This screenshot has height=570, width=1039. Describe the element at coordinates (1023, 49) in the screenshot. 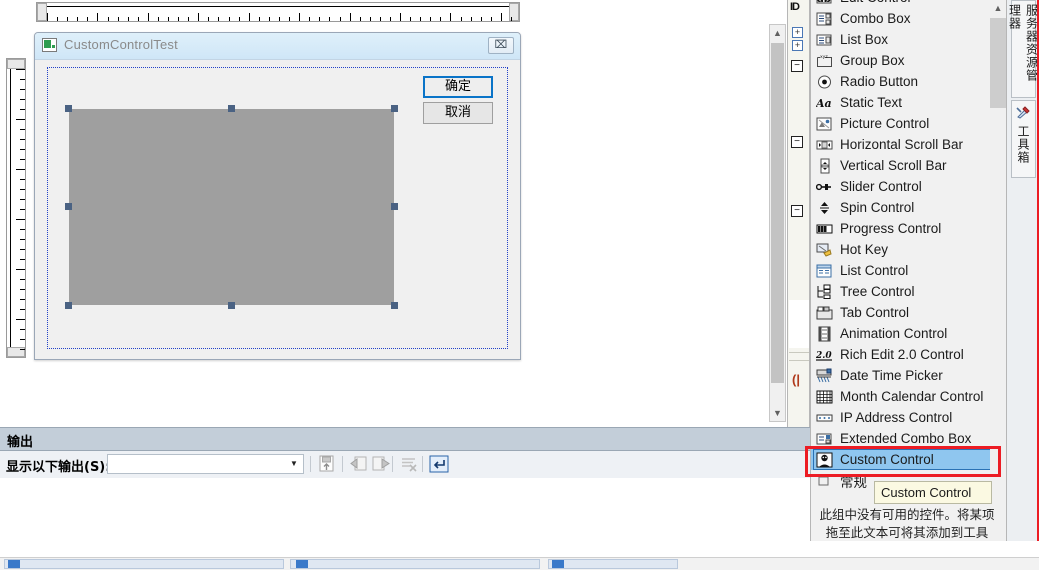

I see `sidebar-item-server-explorer: 服务器资源管理器` at that location.